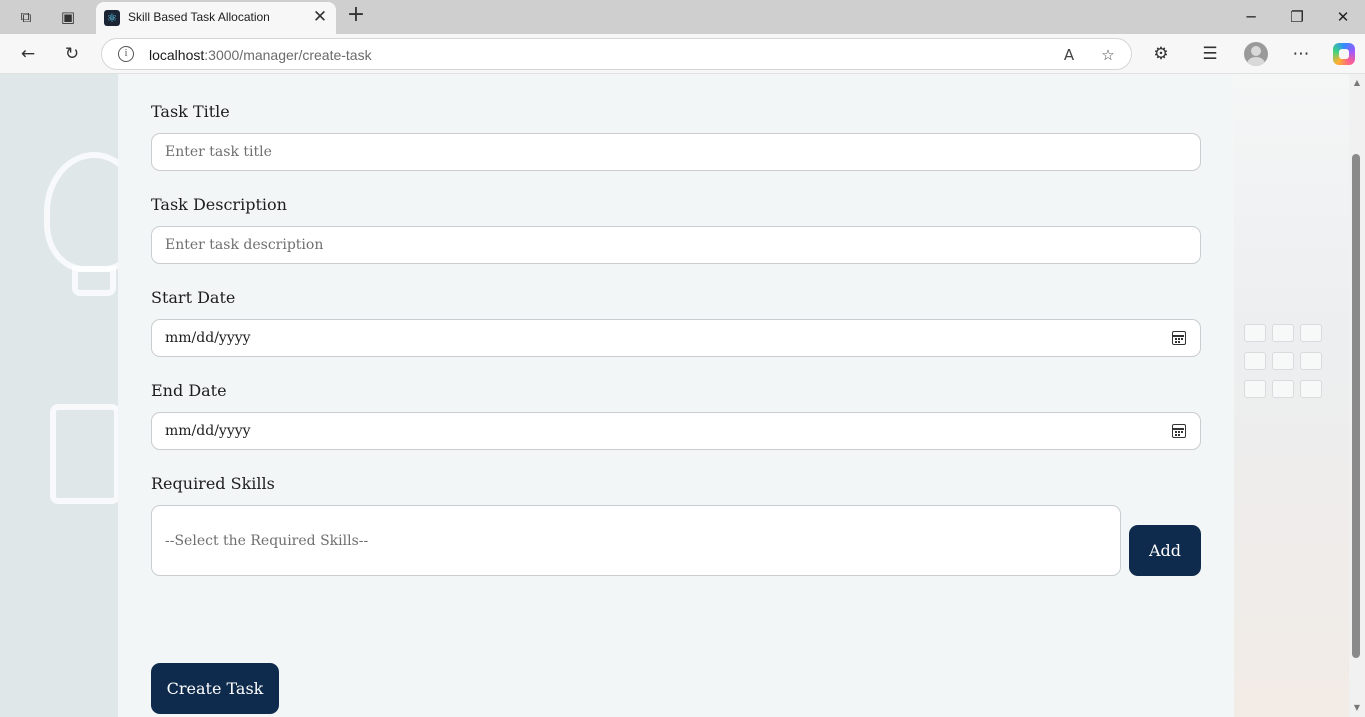 The width and height of the screenshot is (1365, 717). I want to click on workspaces-icon: ⧉, so click(26, 17).